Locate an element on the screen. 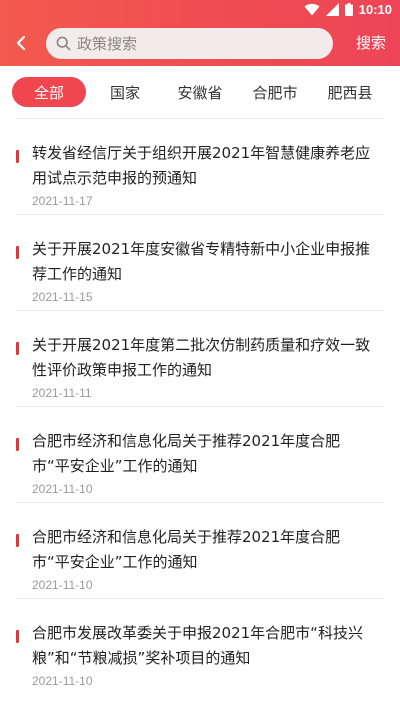  policy-date: 2021-11-15 is located at coordinates (62, 297).